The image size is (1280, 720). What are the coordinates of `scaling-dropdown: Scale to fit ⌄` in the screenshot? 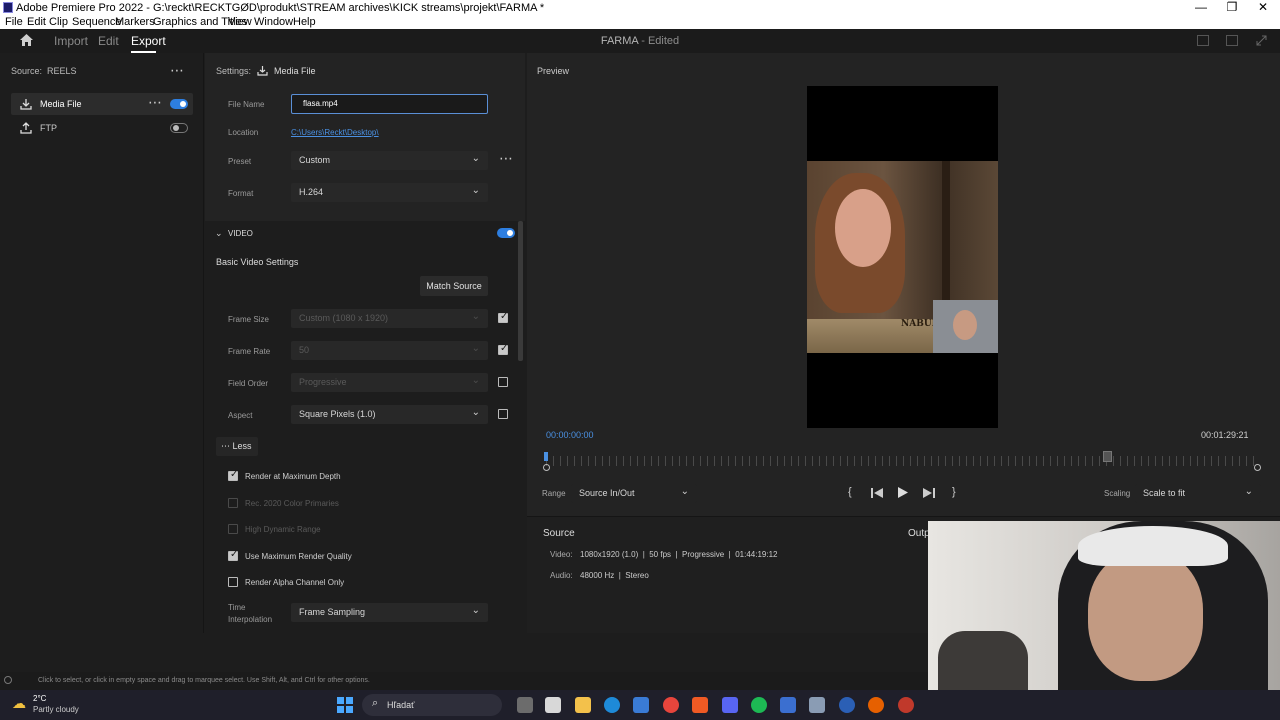 It's located at (1198, 493).